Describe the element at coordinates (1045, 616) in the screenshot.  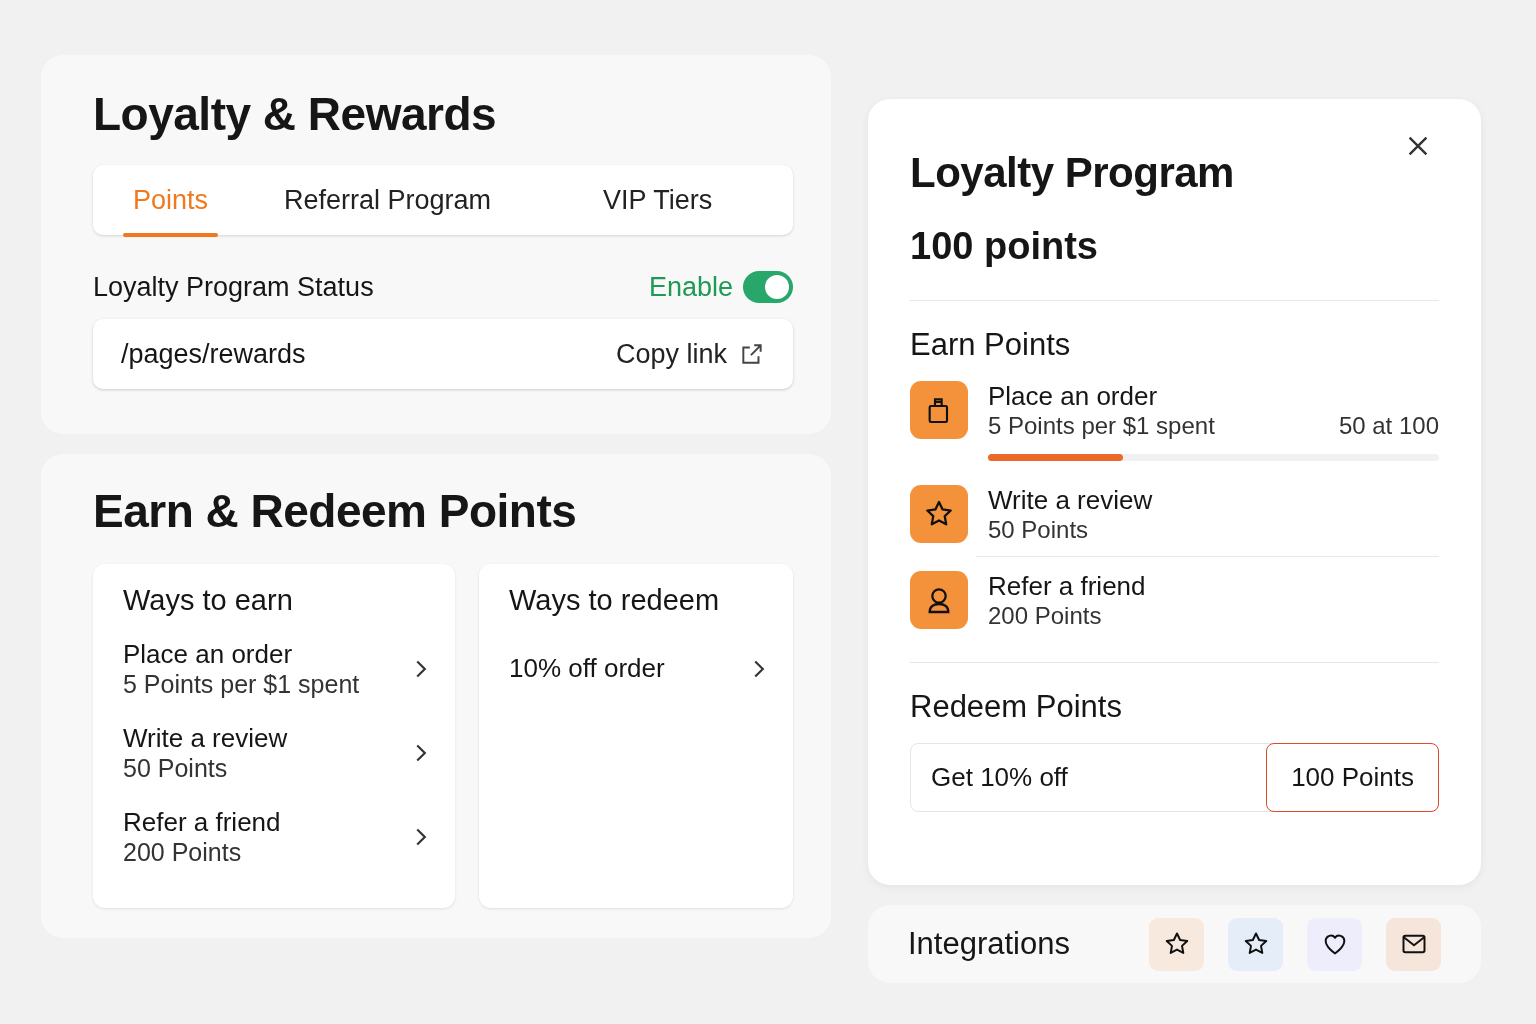
I see `earn-detail: 200 Points` at that location.